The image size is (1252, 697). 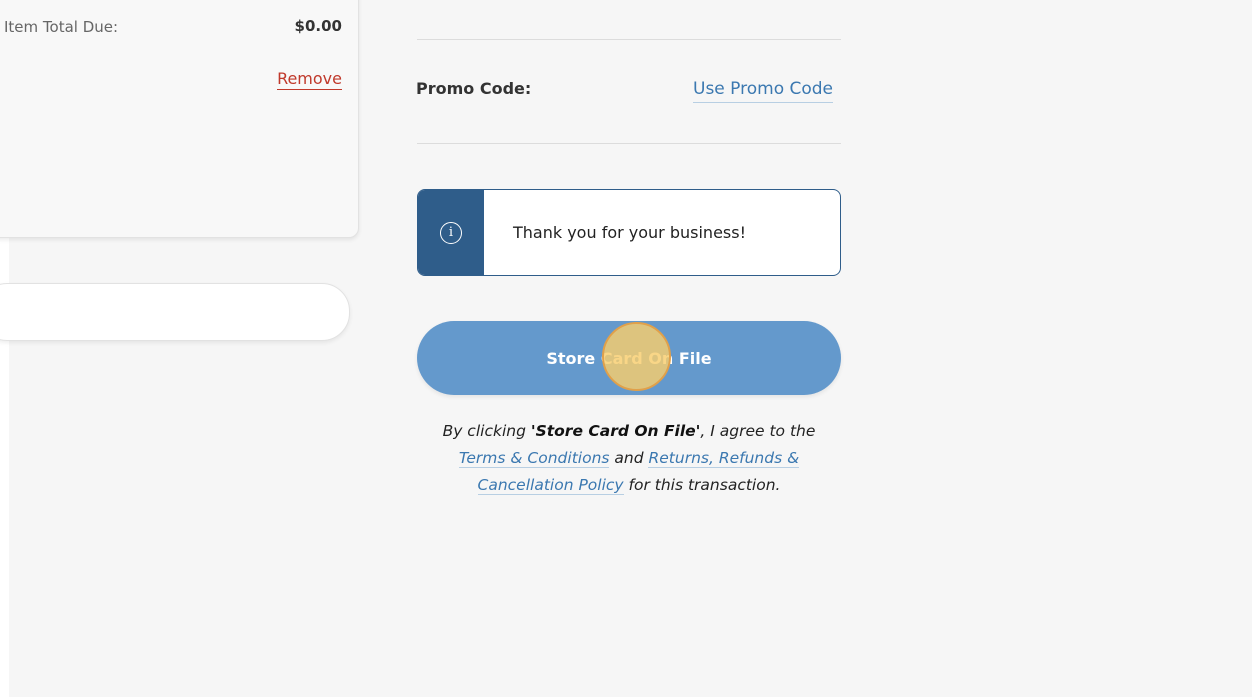 I want to click on terms-button-name: 'Store Card On File', so click(x=615, y=431).